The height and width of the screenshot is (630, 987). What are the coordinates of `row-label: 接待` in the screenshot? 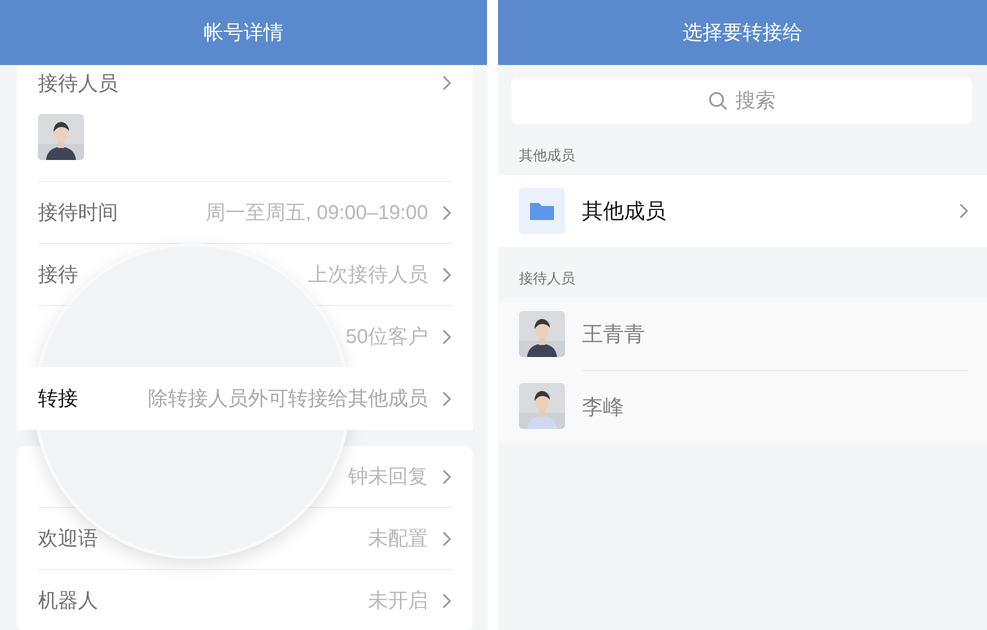 It's located at (58, 275).